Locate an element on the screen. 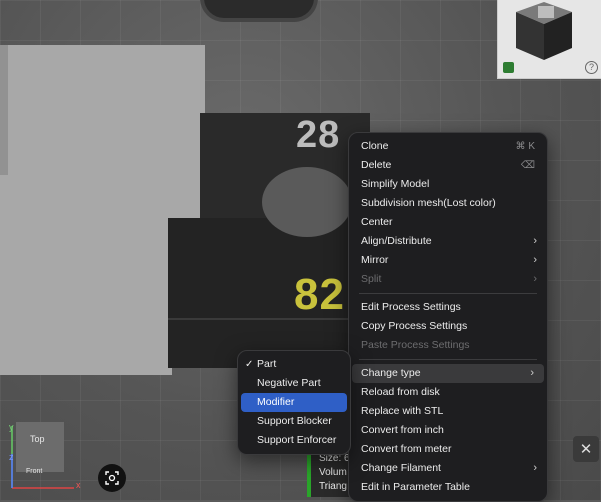 This screenshot has width=601, height=502. menu-item-label: Replace with STL is located at coordinates (402, 411).